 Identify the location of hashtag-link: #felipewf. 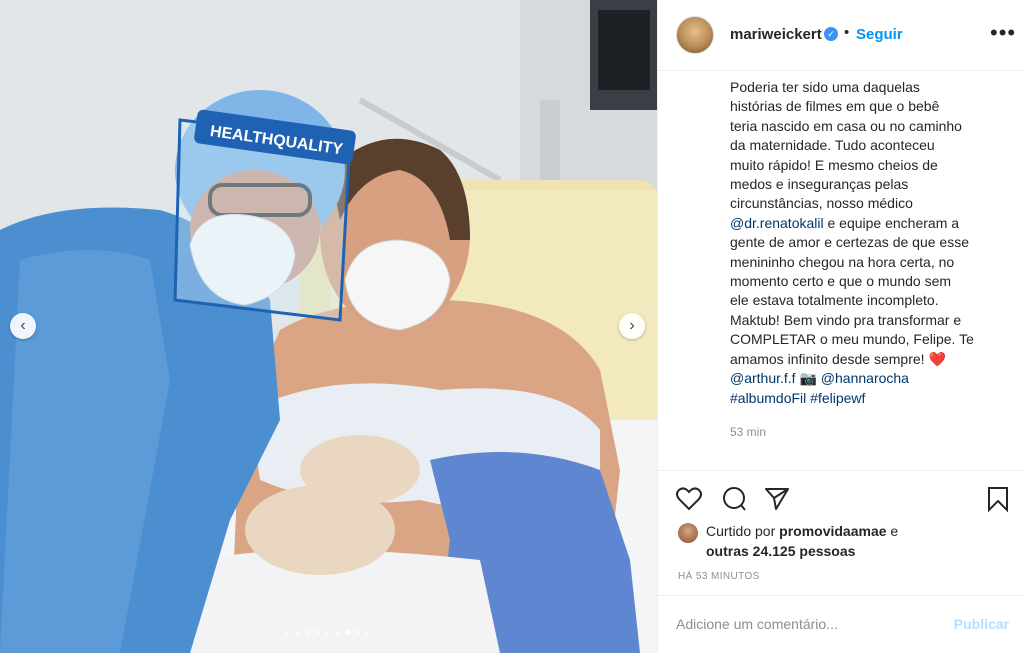
(837, 398).